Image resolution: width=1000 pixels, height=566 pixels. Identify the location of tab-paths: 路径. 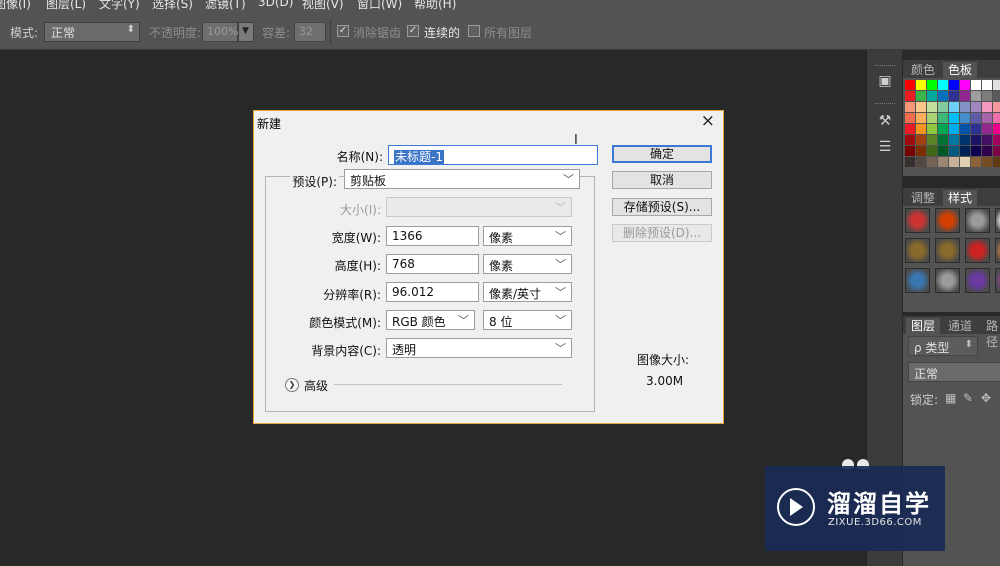
(990, 333).